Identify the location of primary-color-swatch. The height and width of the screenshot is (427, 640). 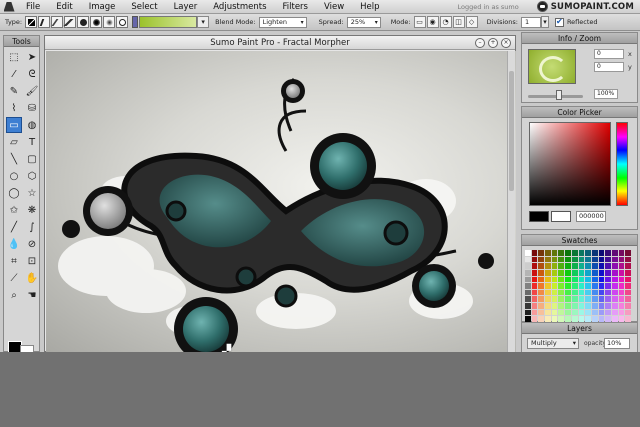
(539, 216).